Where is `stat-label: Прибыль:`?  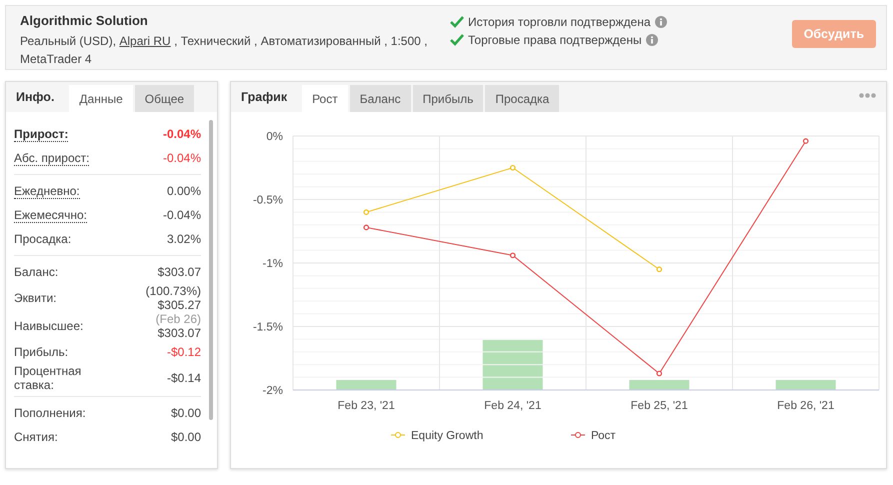
stat-label: Прибыль: is located at coordinates (42, 352).